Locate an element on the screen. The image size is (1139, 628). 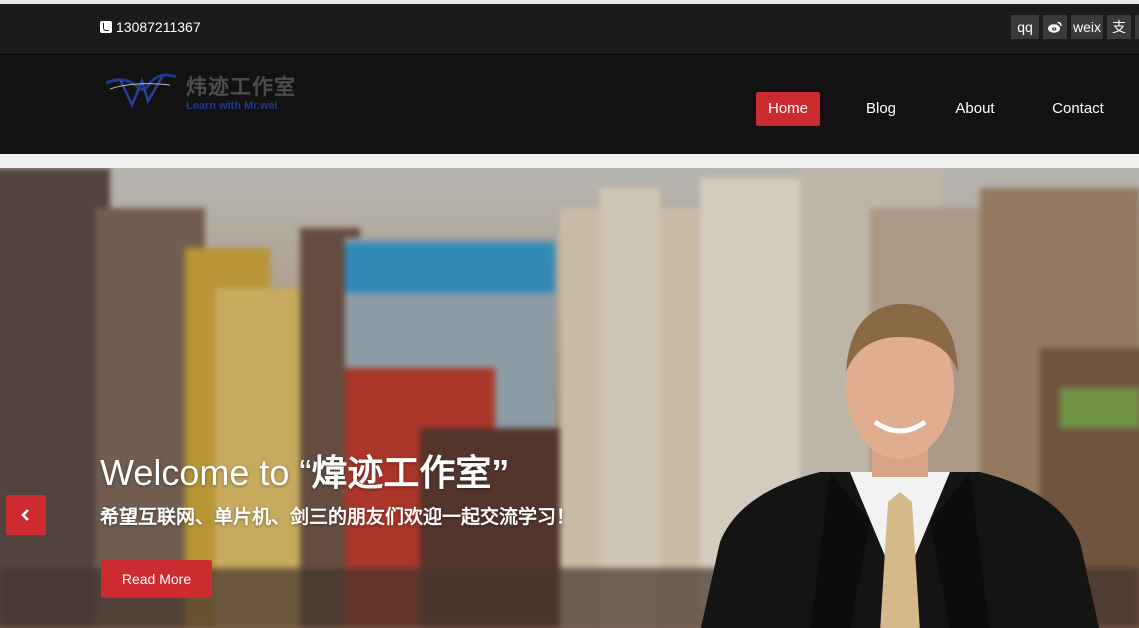
more-social-link is located at coordinates (1137, 27).